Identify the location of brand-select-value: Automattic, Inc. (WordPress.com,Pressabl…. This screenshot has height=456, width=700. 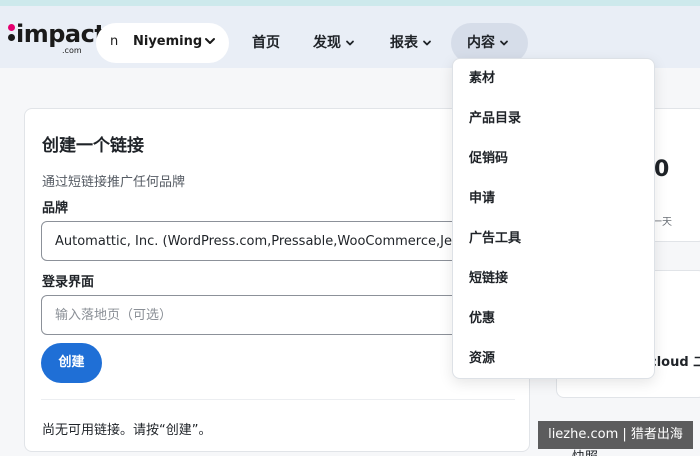
(263, 241).